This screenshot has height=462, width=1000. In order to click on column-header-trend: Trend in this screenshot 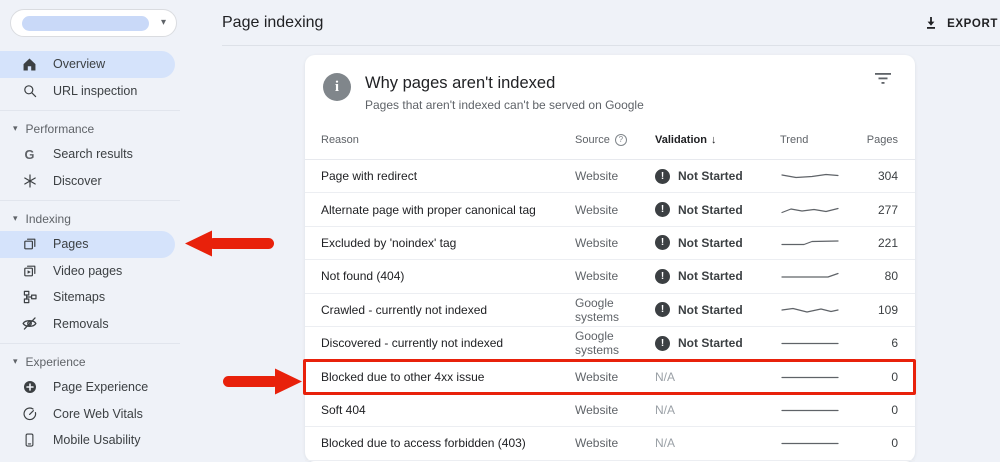, I will do `click(815, 140)`.